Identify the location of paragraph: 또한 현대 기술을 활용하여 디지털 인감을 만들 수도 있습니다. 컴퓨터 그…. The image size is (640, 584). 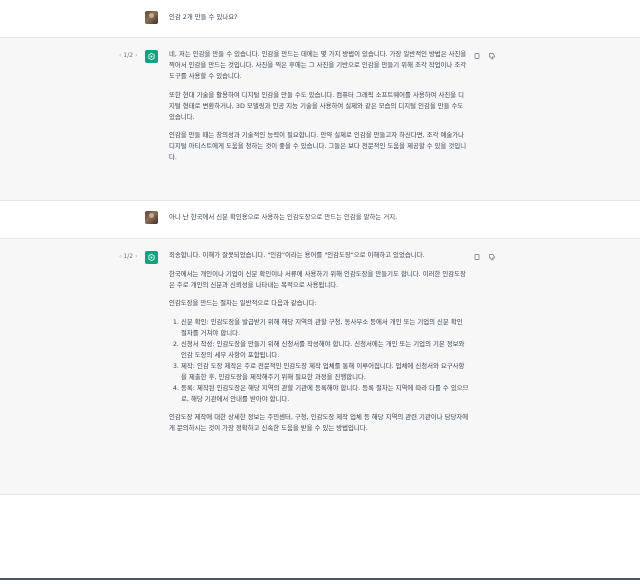
(317, 105).